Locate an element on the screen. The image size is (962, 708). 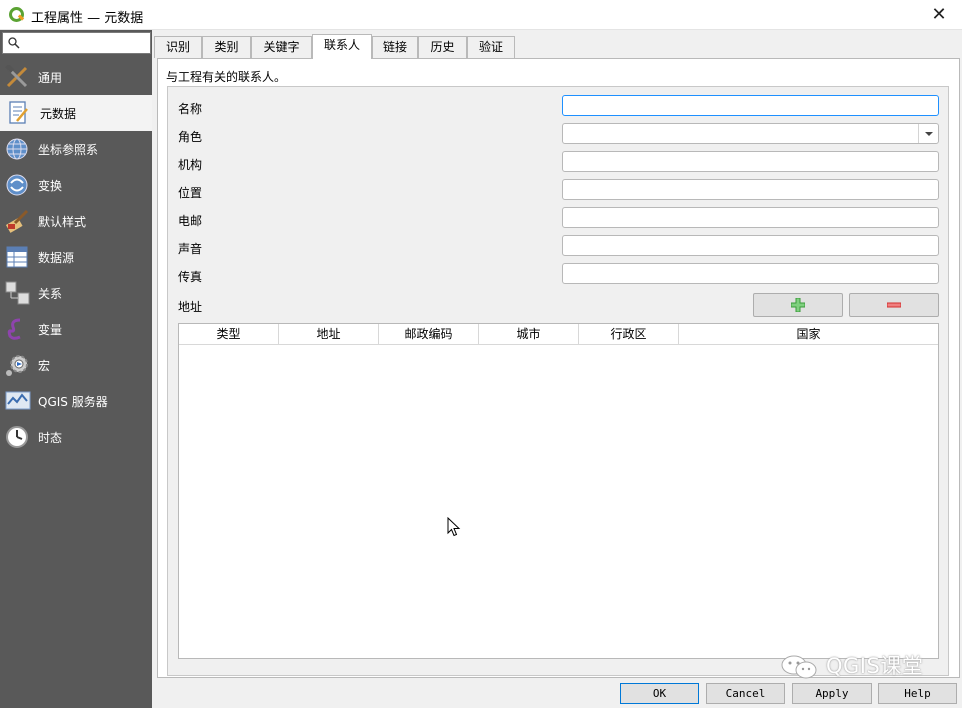
general-icon is located at coordinates (16, 76).